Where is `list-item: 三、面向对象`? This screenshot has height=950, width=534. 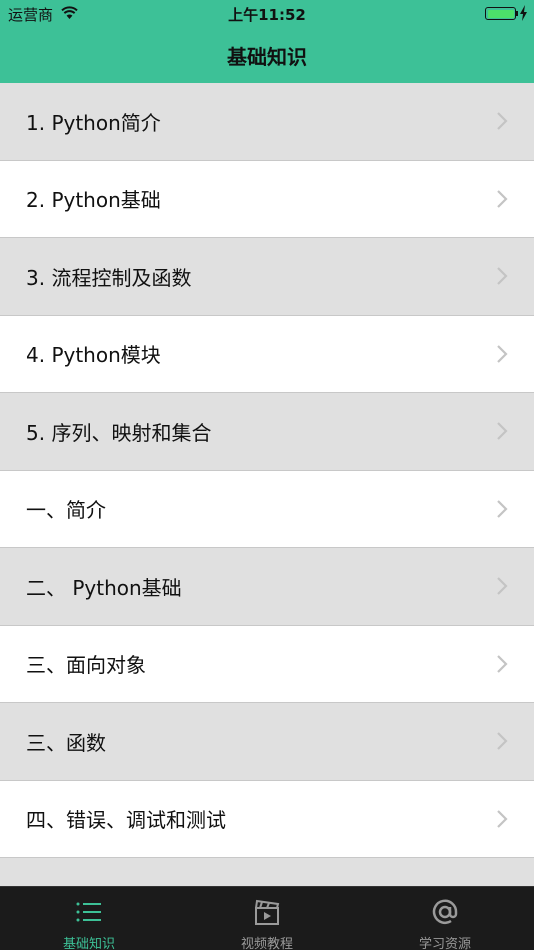
list-item: 三、面向对象 is located at coordinates (267, 664).